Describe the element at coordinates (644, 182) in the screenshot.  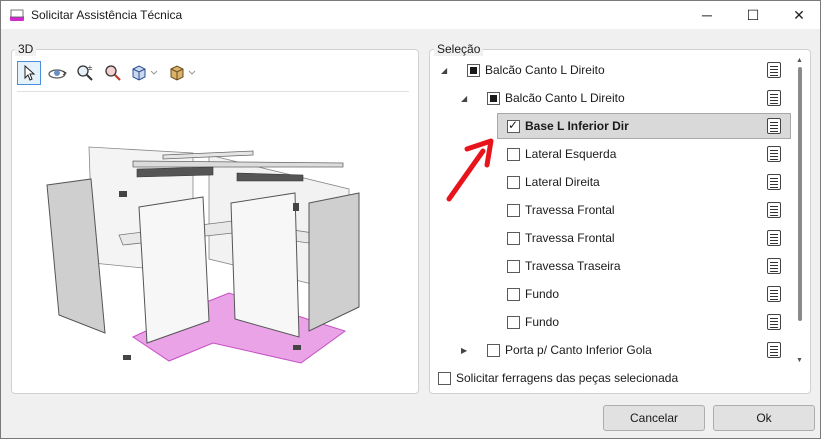
I see `tree-item-lateral-direita: Lateral Direita` at that location.